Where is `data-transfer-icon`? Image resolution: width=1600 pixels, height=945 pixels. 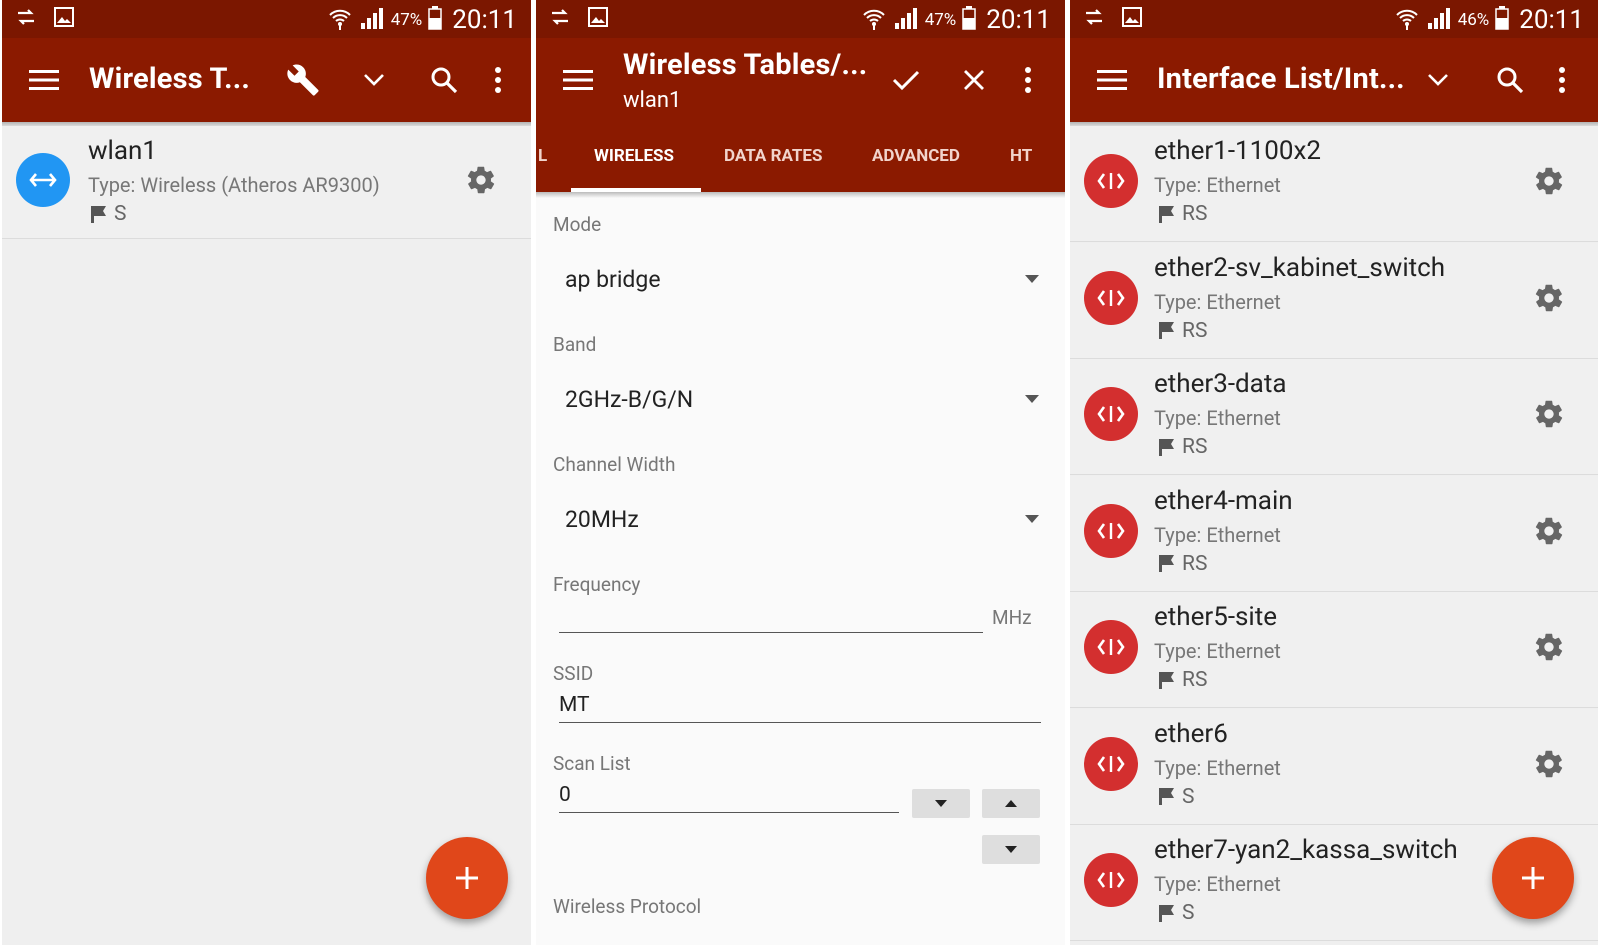
data-transfer-icon is located at coordinates (560, 19).